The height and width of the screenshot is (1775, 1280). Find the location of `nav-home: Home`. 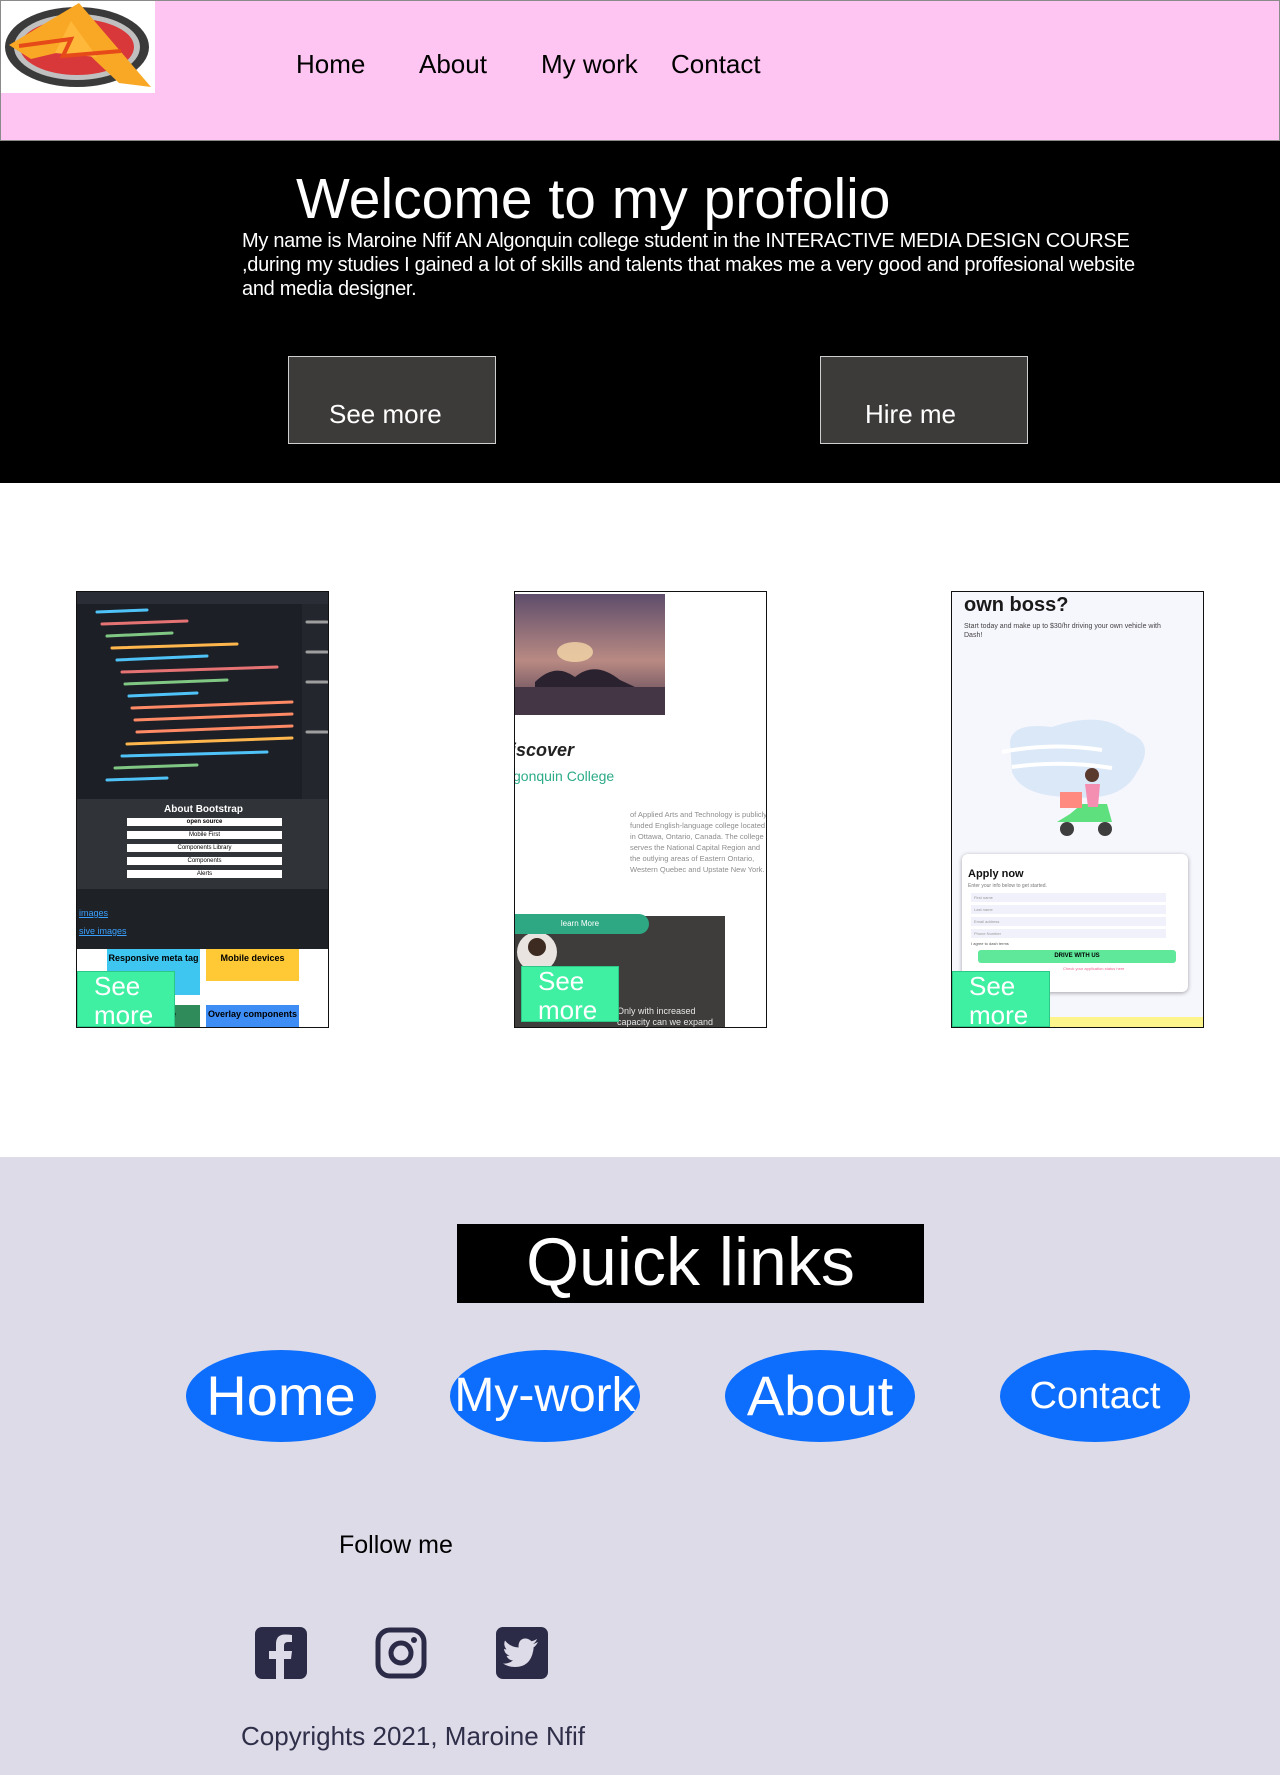

nav-home: Home is located at coordinates (330, 64).